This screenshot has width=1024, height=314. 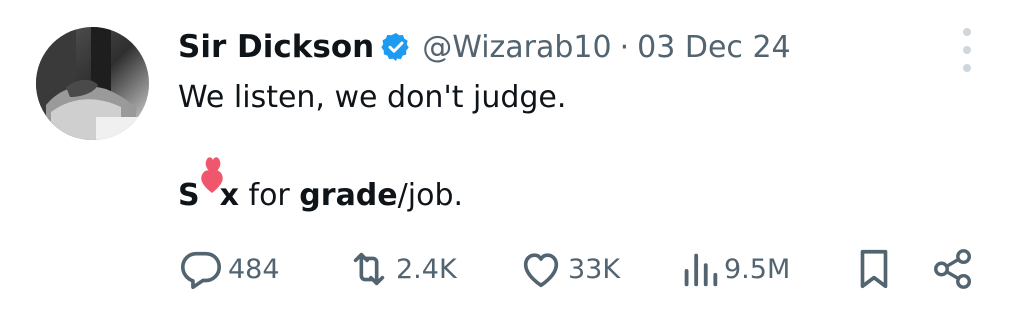 What do you see at coordinates (594, 269) in the screenshot?
I see `like-count: 33K` at bounding box center [594, 269].